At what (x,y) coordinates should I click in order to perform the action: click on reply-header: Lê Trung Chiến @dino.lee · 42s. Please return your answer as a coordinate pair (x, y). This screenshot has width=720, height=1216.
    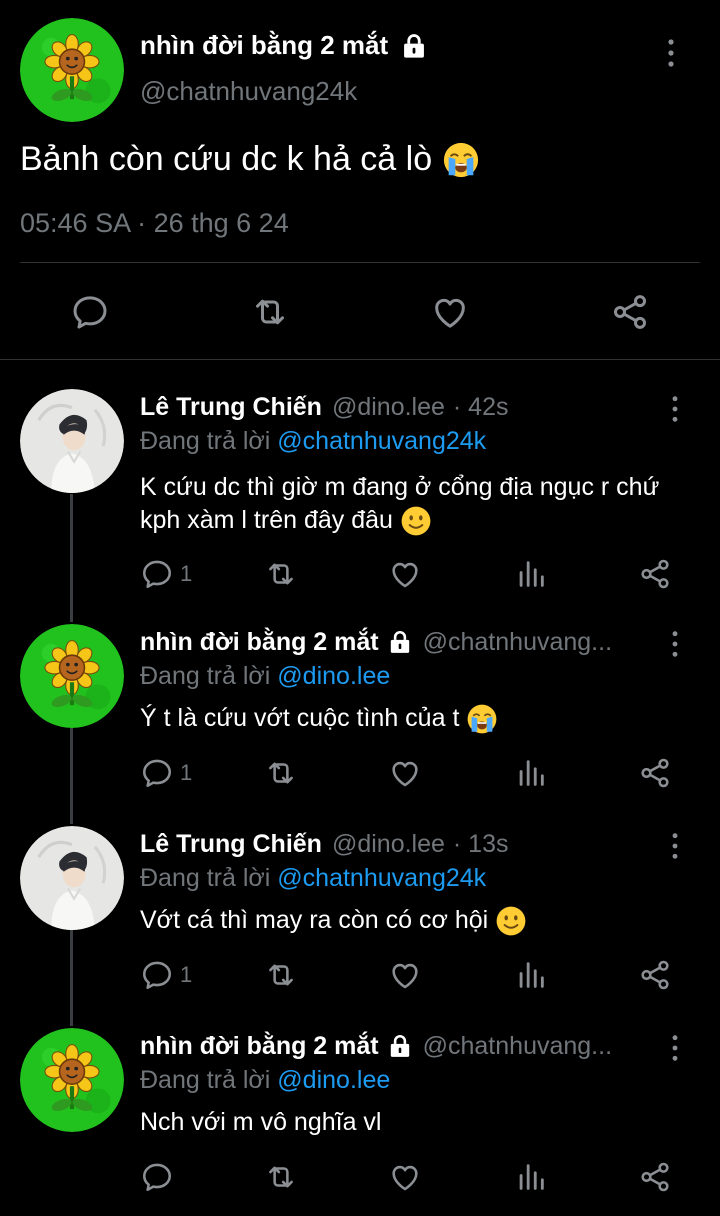
    Looking at the image, I should click on (395, 407).